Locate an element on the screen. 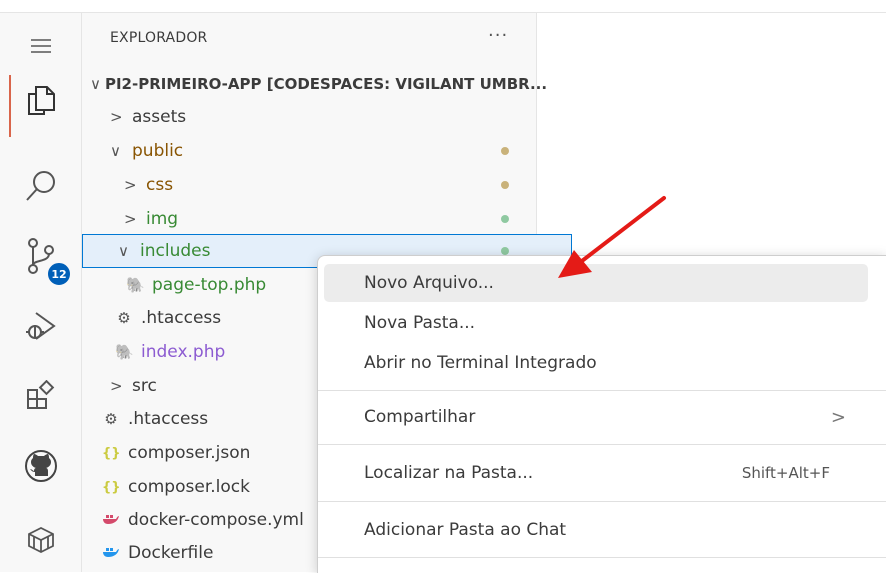 Image resolution: width=886 pixels, height=573 pixels. tree-item-css: > css is located at coordinates (330, 185).